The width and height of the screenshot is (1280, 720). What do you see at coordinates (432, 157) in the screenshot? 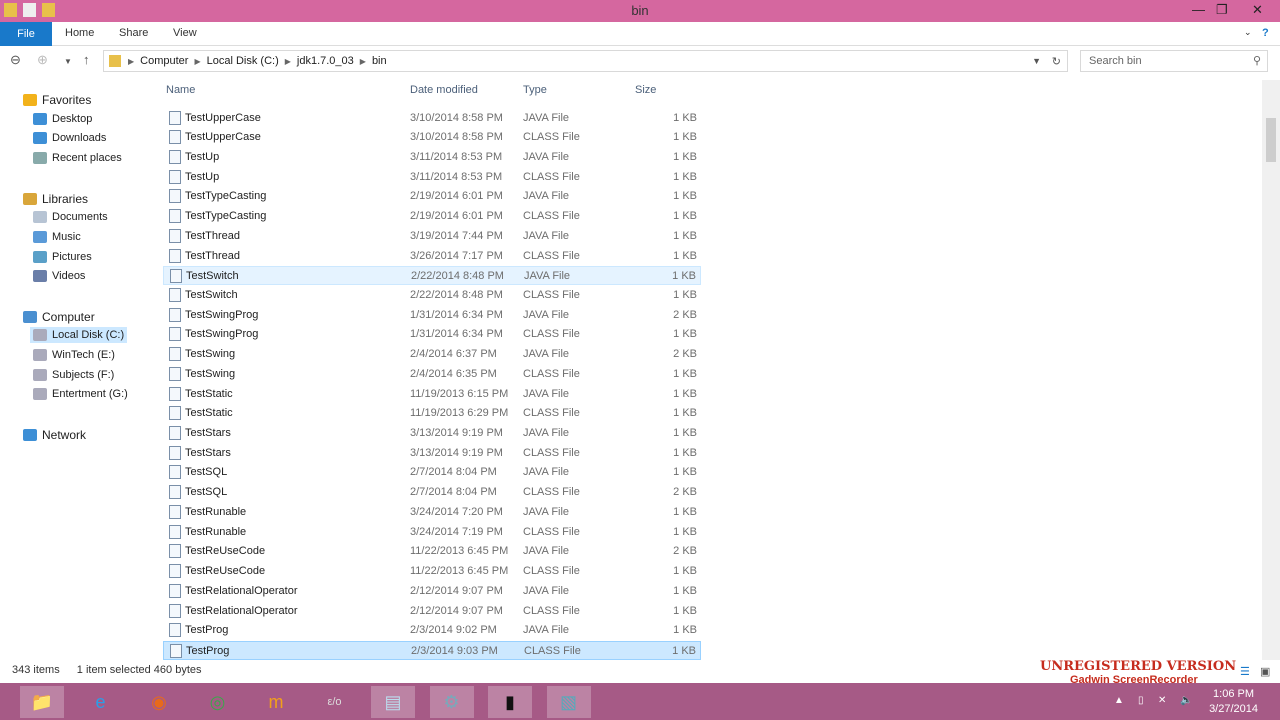
I see `file-row: TestUp 3/11/2014 8:53 PM JAVA File 1 KB` at bounding box center [432, 157].